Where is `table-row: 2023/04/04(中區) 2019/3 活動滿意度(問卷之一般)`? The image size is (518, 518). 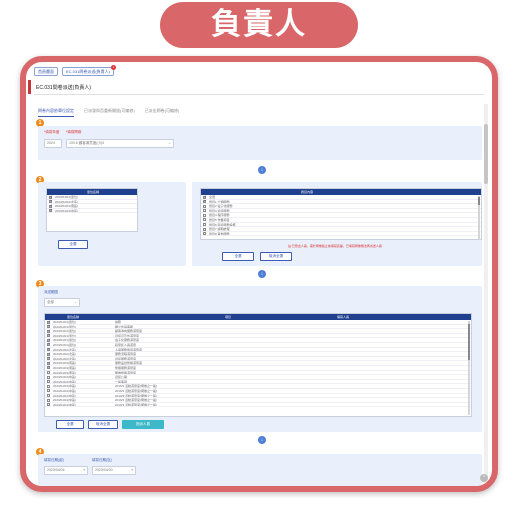 table-row: 2023/04/04(中區) 2019/3 活動滿意度(問卷之一般) is located at coordinates (258, 405).